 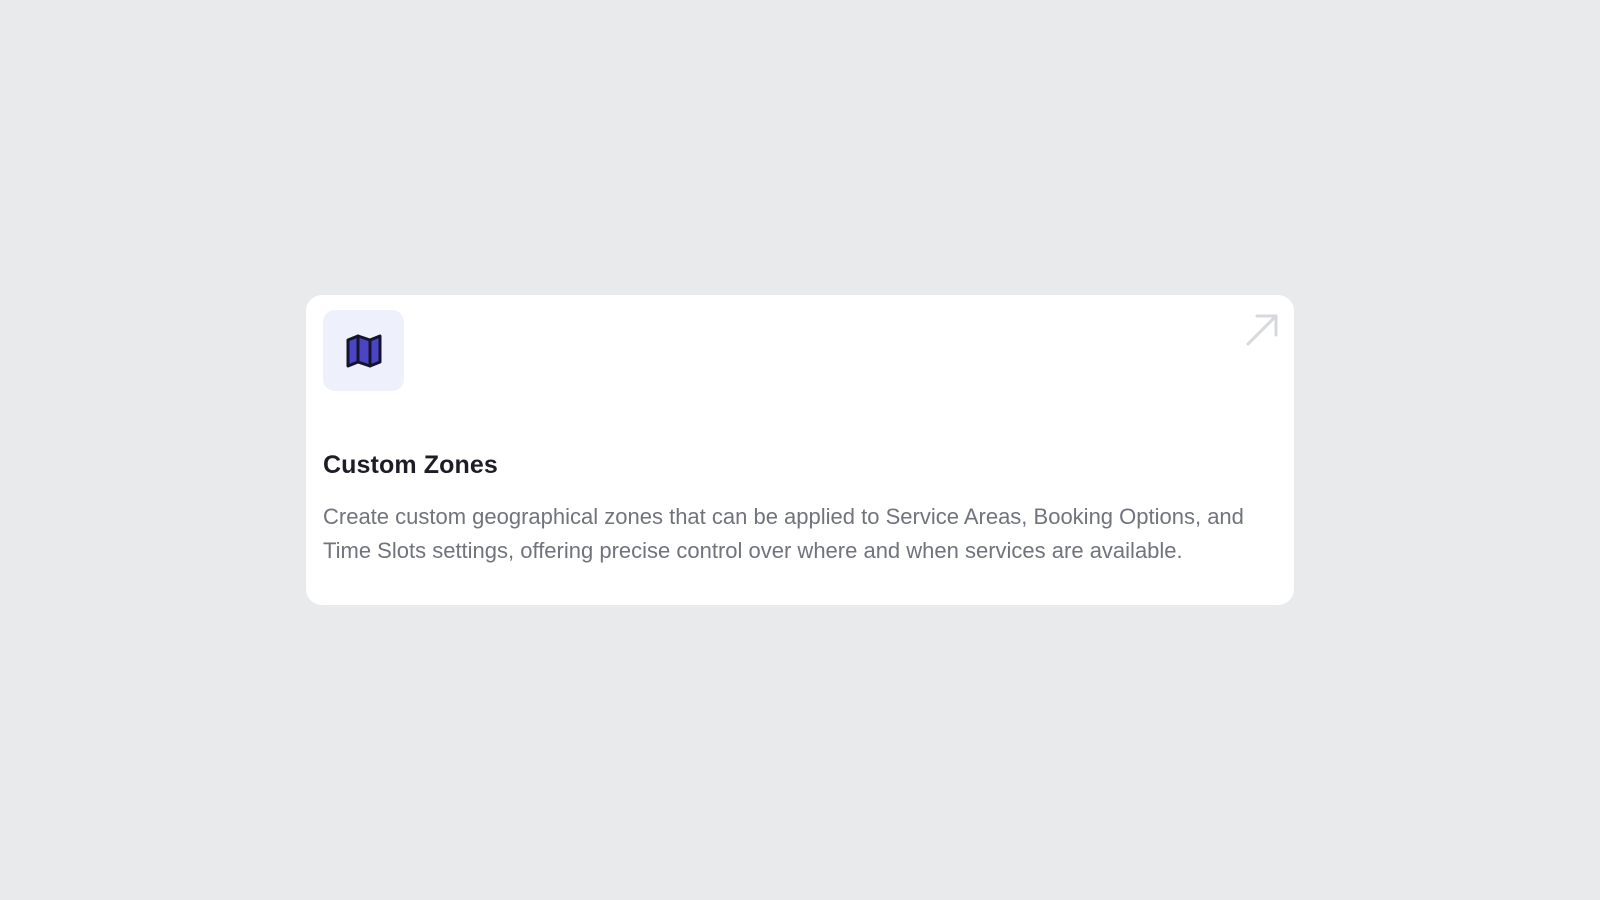 What do you see at coordinates (410, 465) in the screenshot?
I see `card-title: Custom Zones` at bounding box center [410, 465].